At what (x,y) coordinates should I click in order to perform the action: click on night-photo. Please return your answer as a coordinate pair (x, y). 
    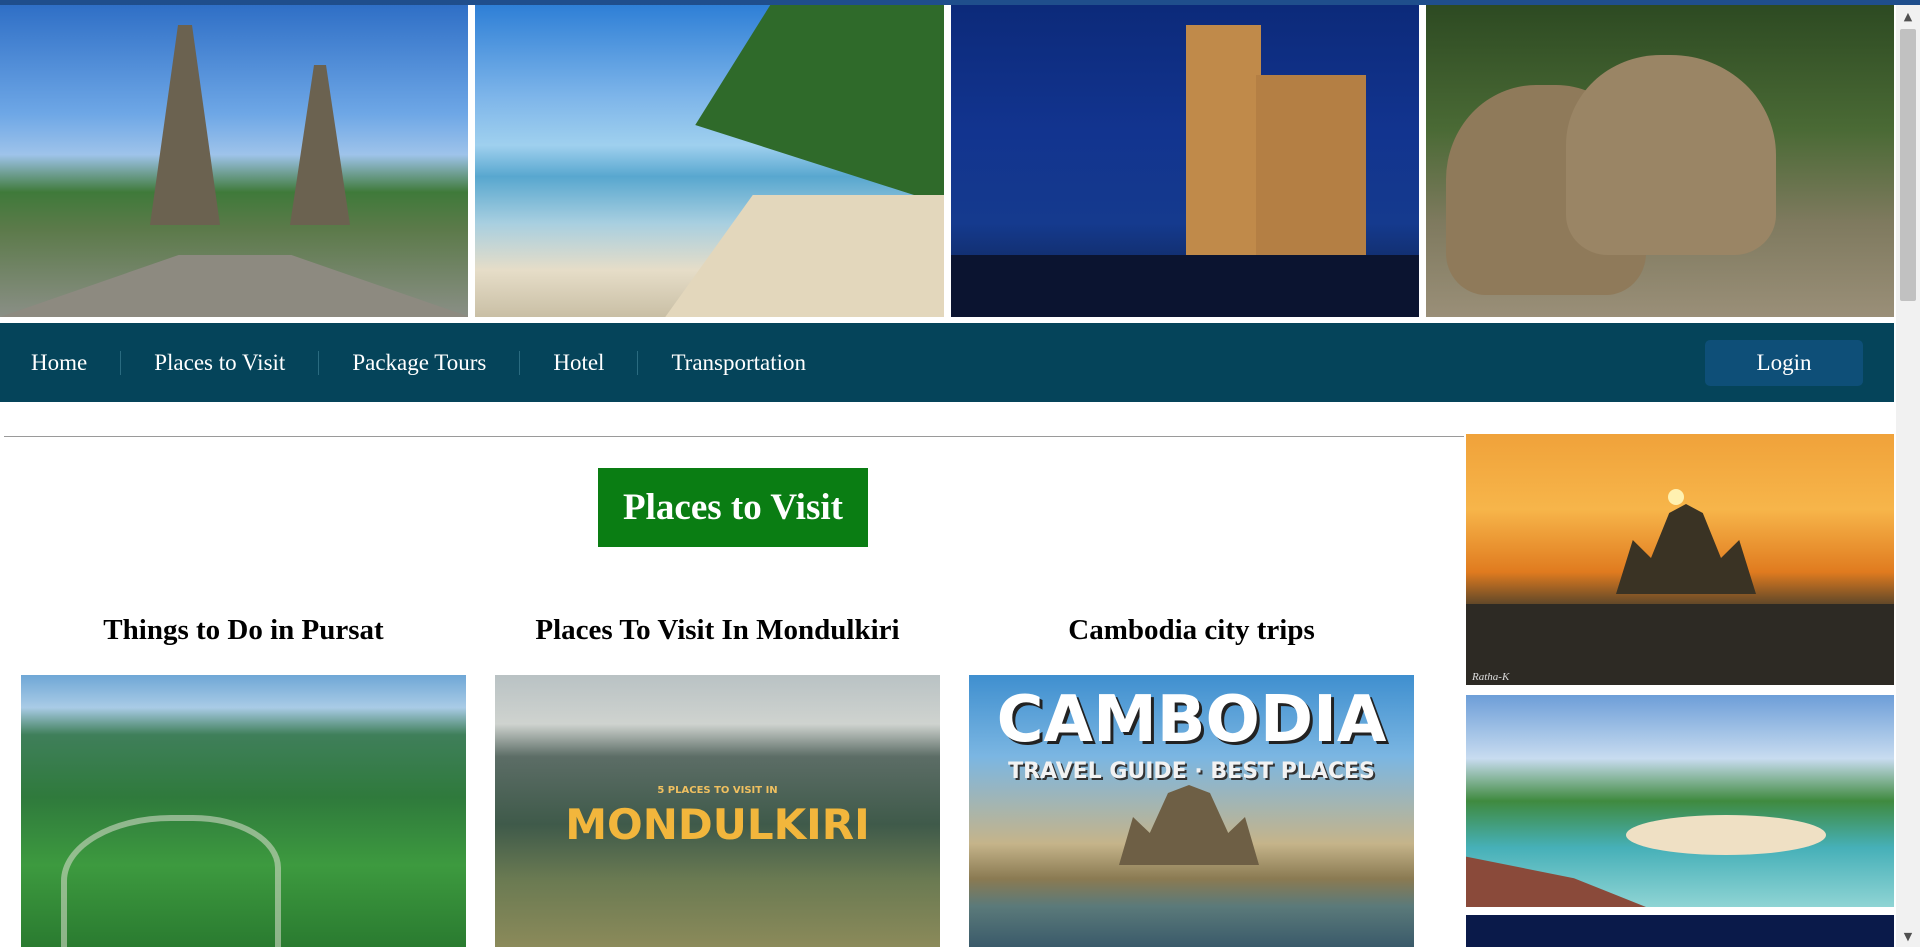
    Looking at the image, I should click on (1680, 931).